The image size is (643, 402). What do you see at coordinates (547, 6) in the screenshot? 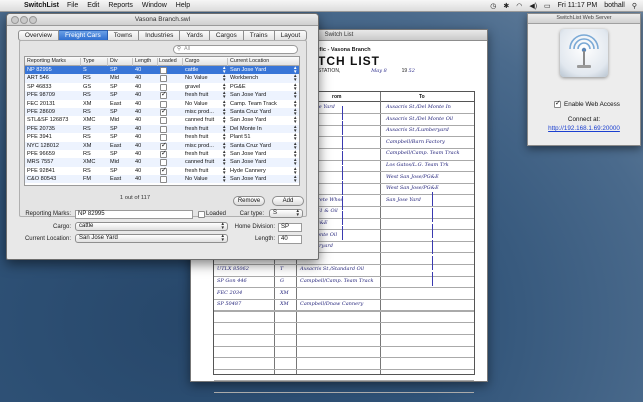
I see `battery-icon: ▭` at bounding box center [547, 6].